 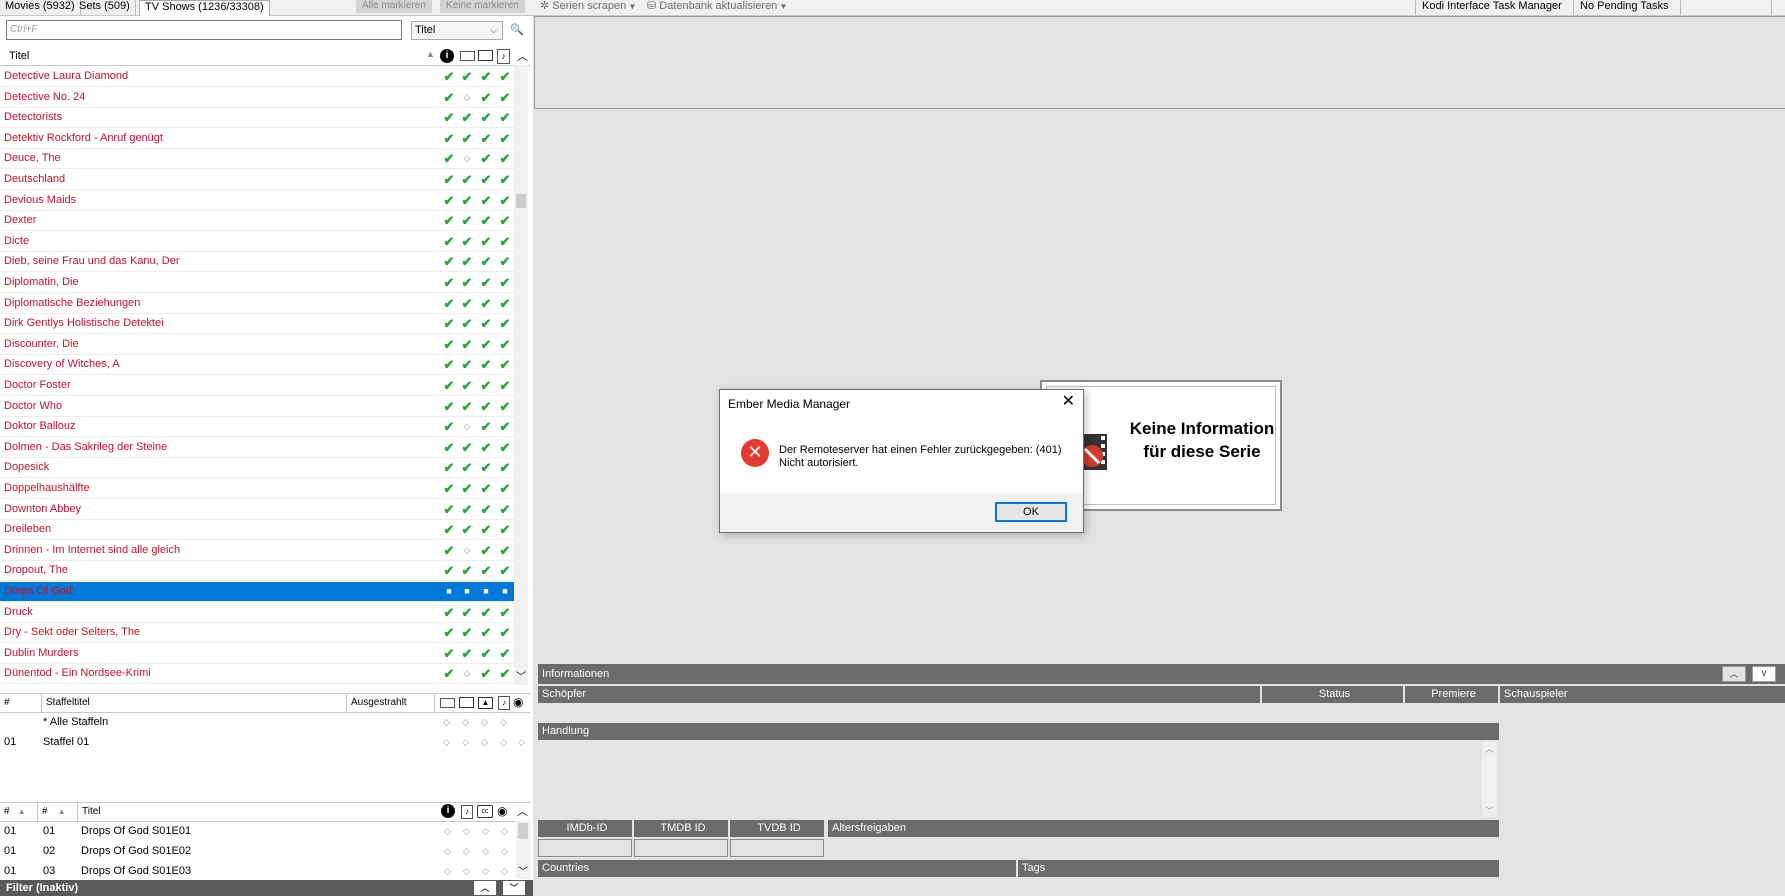 I want to click on list-item: Deuce, The ✔ ◇ ✔ ✔, so click(x=257, y=159).